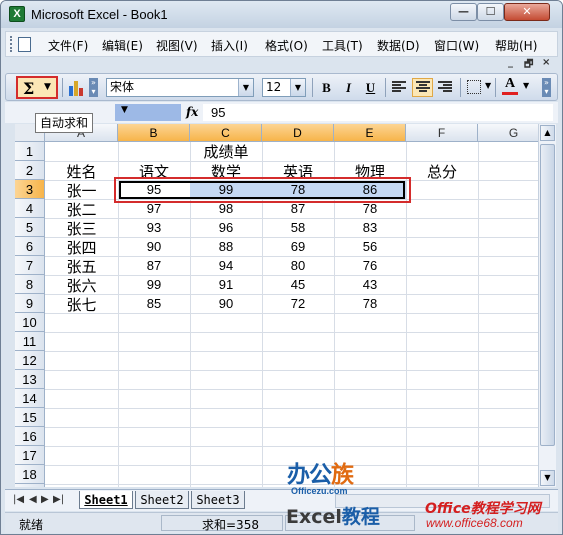 This screenshot has width=563, height=535. I want to click on chart-wizard-icon, so click(77, 87).